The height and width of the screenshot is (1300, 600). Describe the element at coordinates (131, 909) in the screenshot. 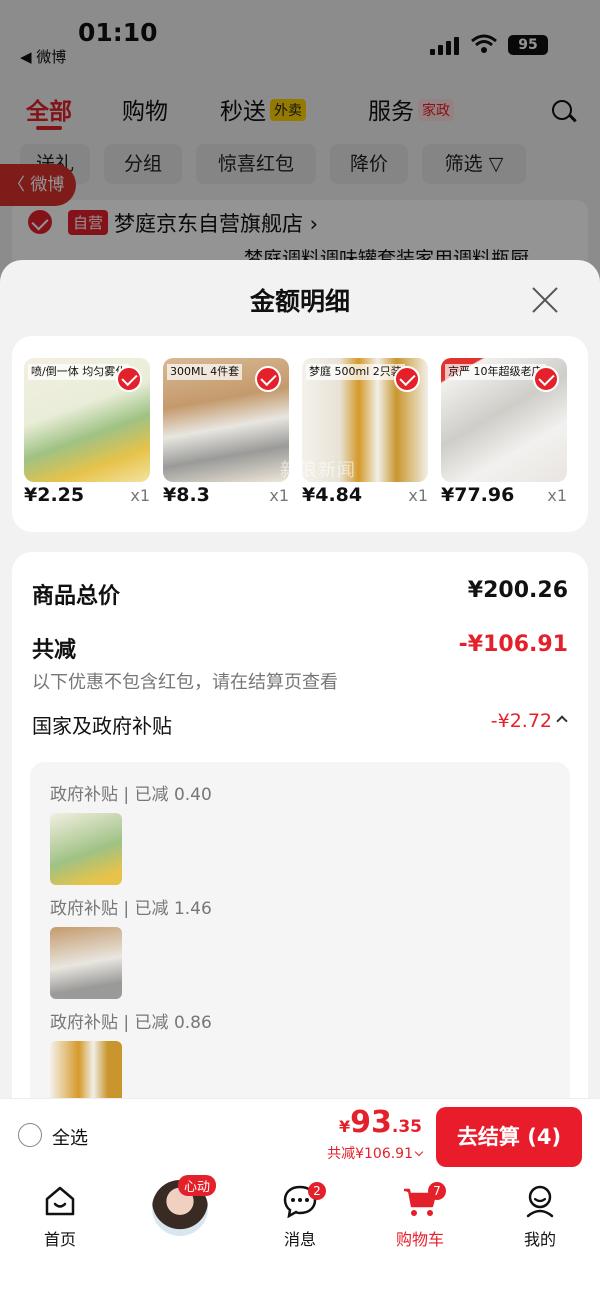

I see `subsidy-item-text: 政府补贴 | 已减 1.46` at that location.